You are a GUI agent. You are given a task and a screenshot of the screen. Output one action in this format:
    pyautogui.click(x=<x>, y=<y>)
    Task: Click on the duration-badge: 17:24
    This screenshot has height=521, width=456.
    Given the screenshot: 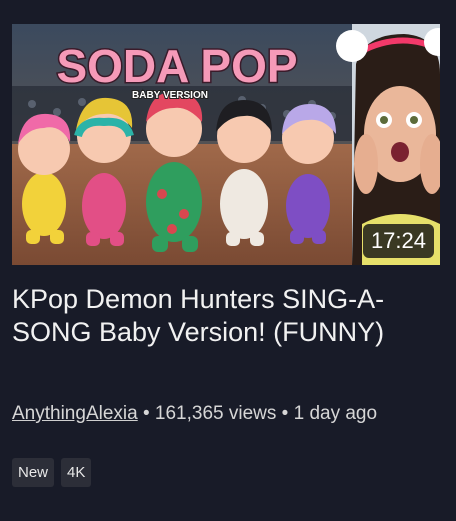 What is the action you would take?
    pyautogui.click(x=398, y=241)
    